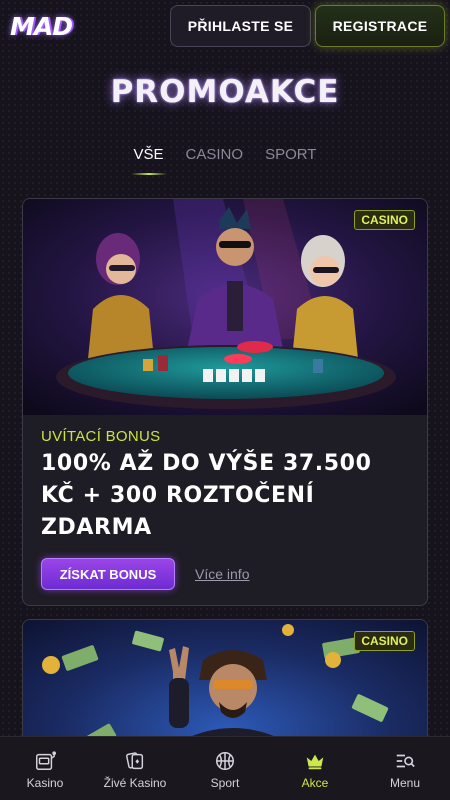 The image size is (450, 800). I want to click on register-button: REGISTRACE, so click(380, 26).